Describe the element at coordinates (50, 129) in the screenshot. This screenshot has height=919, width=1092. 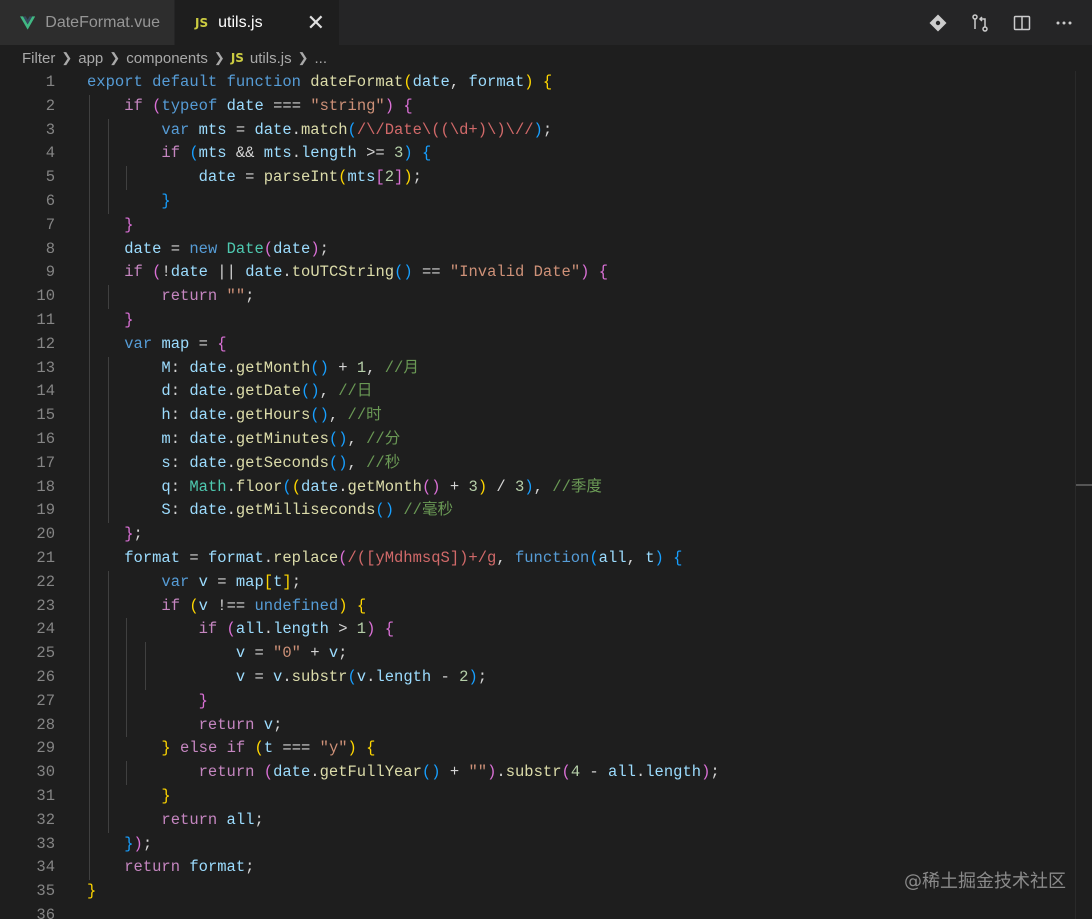
I see `line-number: 3` at that location.